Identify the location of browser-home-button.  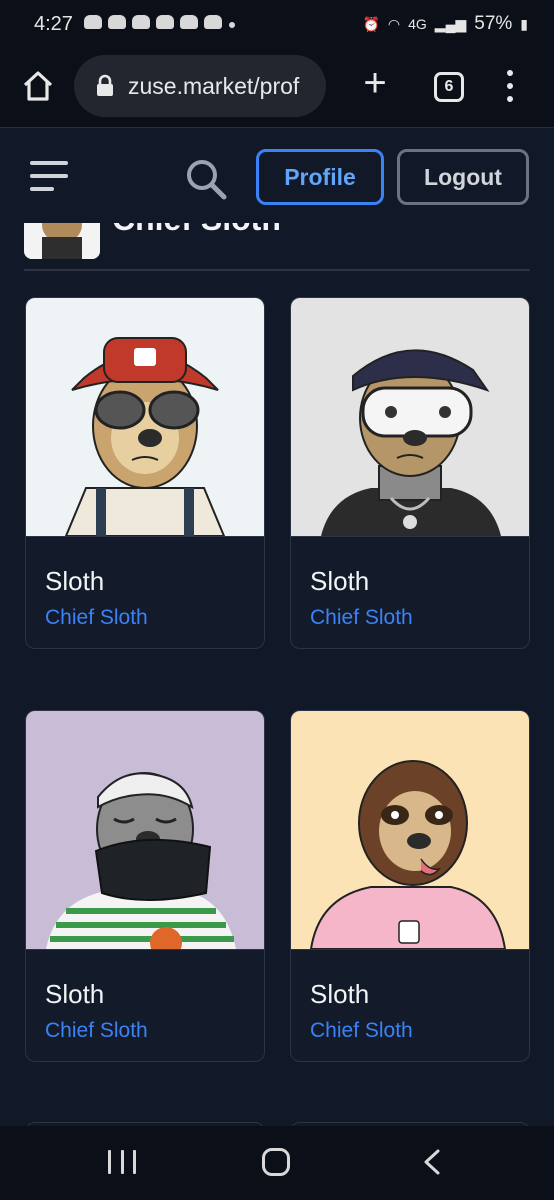
(38, 86).